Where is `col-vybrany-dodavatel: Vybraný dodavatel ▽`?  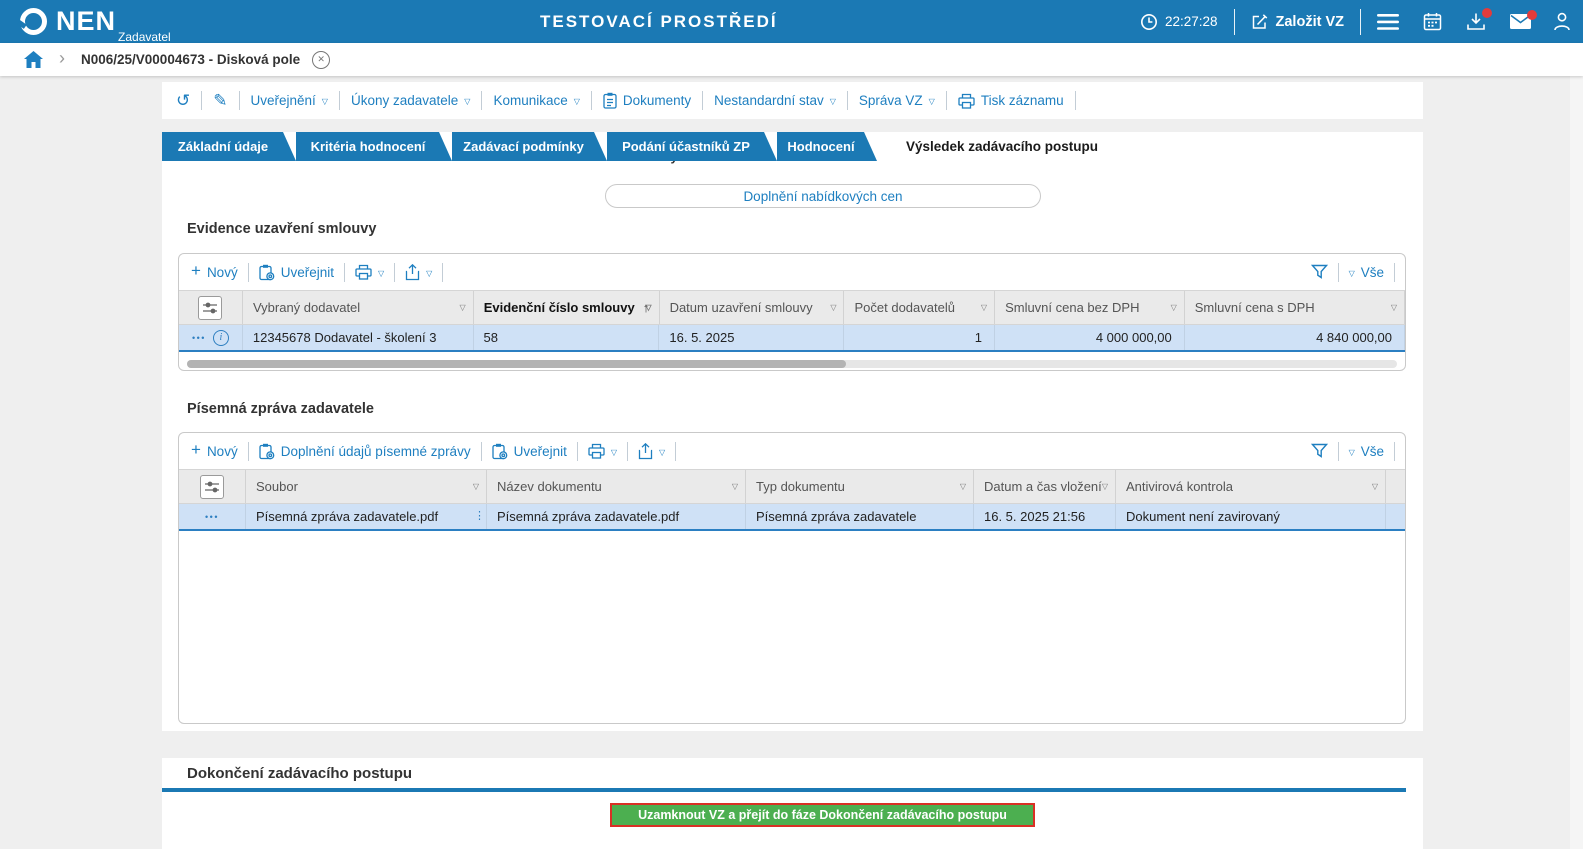
col-vybrany-dodavatel: Vybraný dodavatel ▽ is located at coordinates (358, 307).